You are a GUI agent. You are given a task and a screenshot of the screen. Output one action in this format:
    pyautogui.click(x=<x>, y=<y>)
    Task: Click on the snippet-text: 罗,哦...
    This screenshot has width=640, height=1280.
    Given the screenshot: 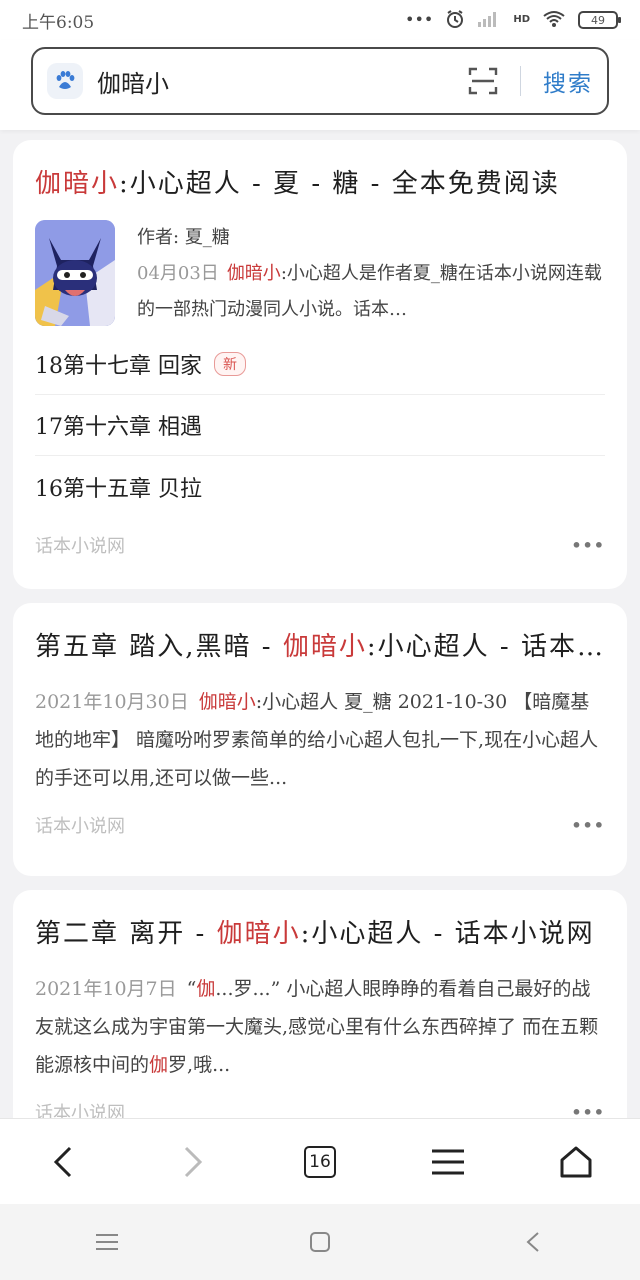 What is the action you would take?
    pyautogui.click(x=199, y=1065)
    